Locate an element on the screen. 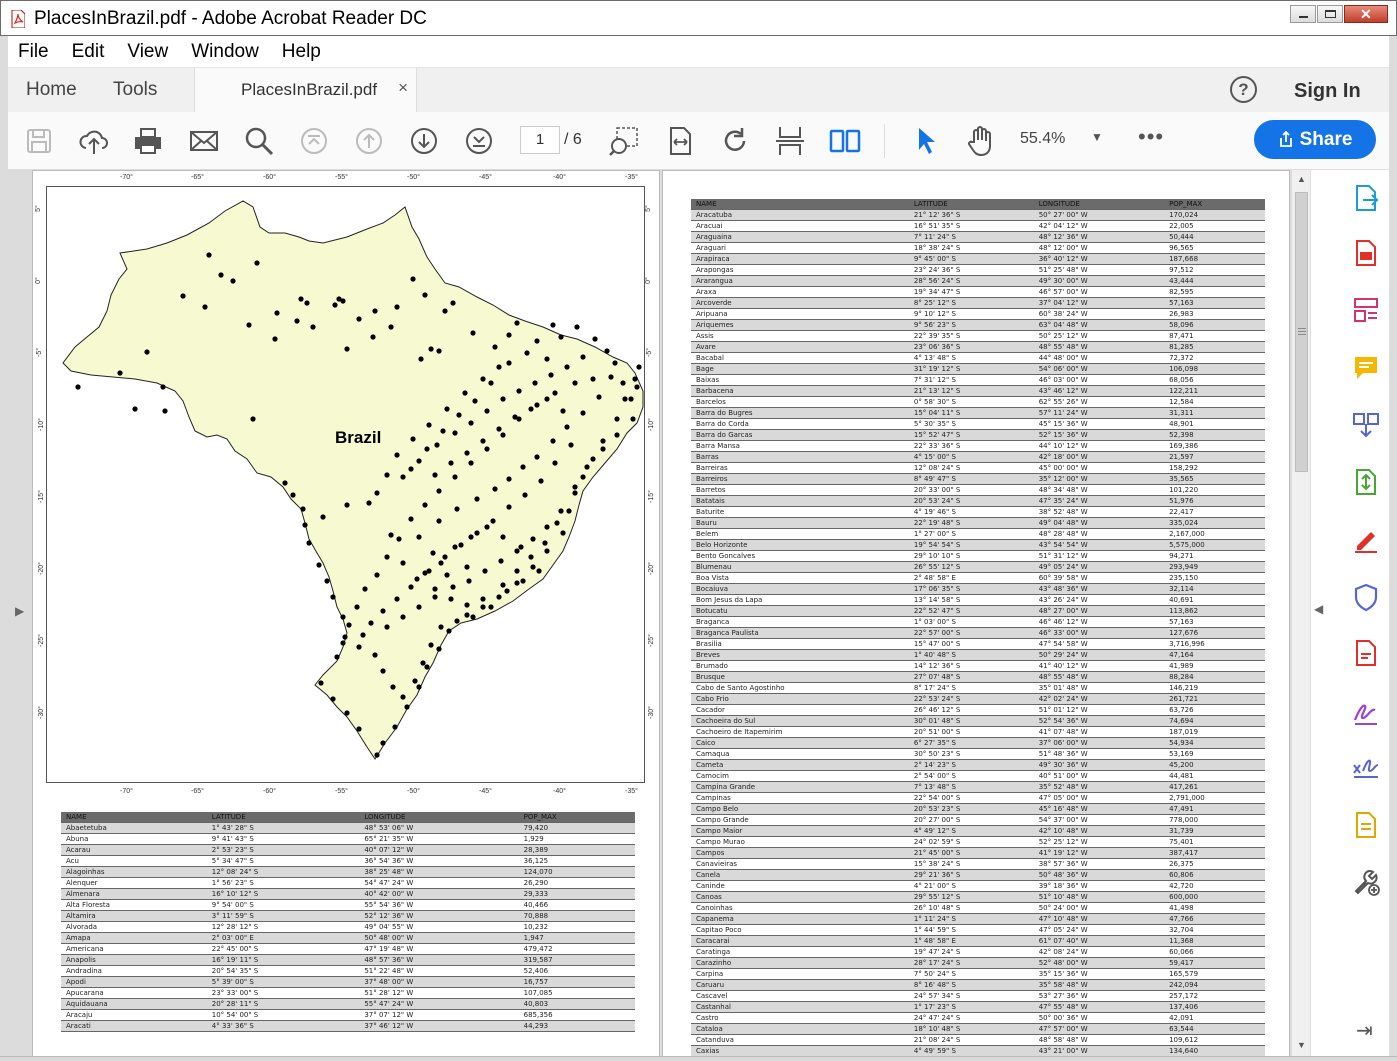 The image size is (1397, 1061). minimize-button is located at coordinates (1303, 14).